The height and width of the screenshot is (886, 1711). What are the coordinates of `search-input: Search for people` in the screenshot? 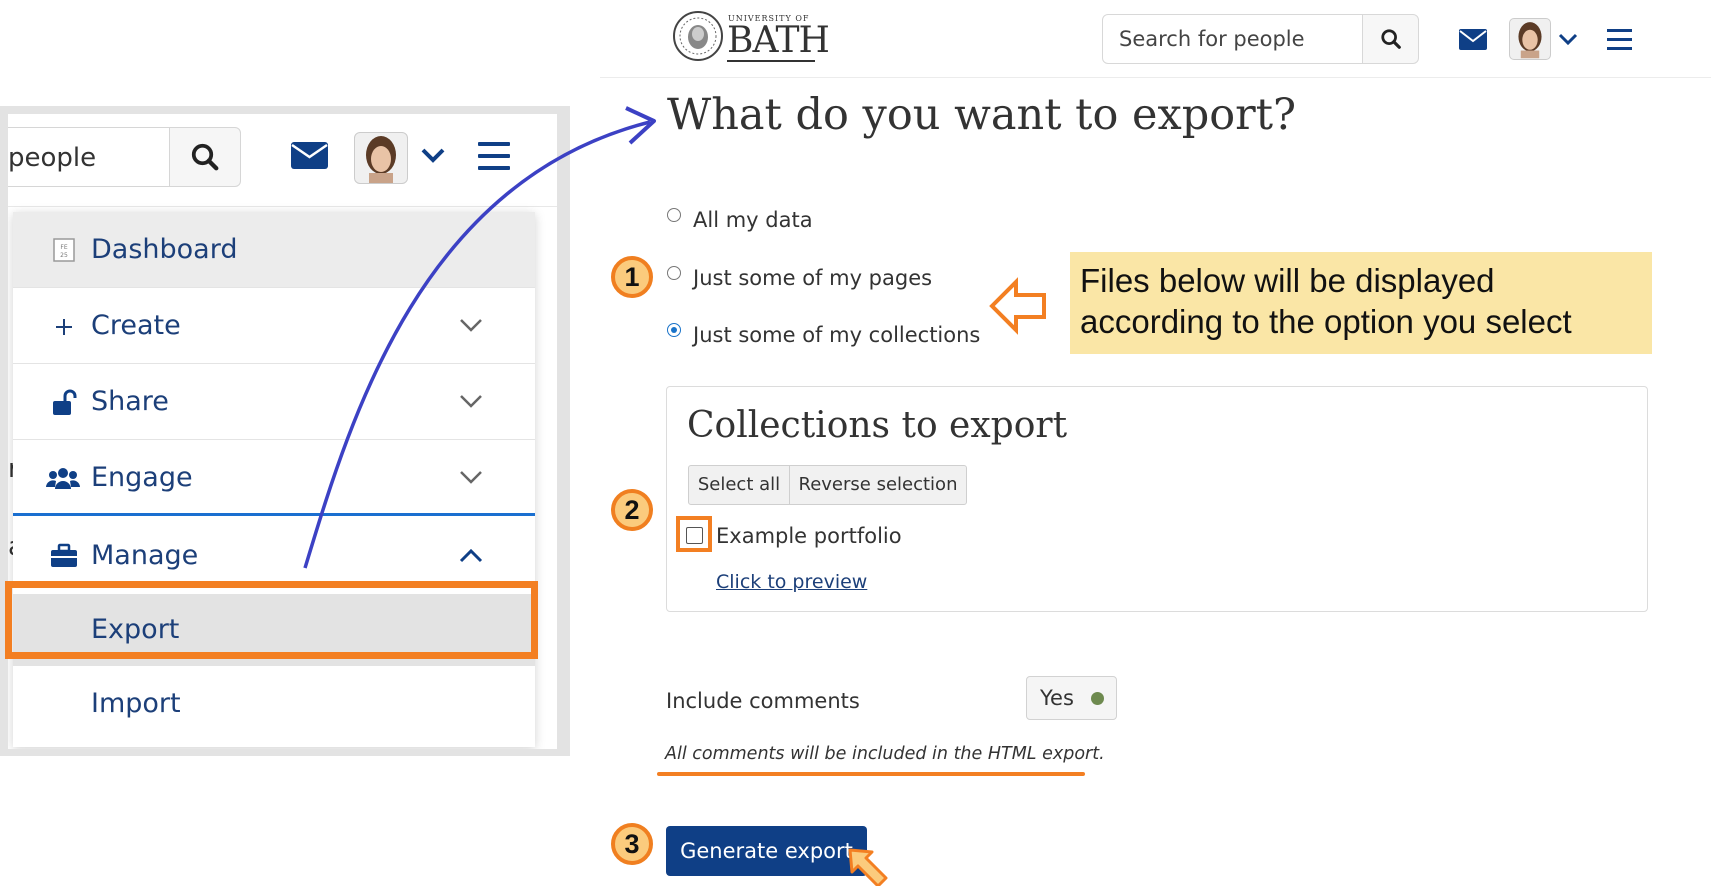 It's located at (1233, 39).